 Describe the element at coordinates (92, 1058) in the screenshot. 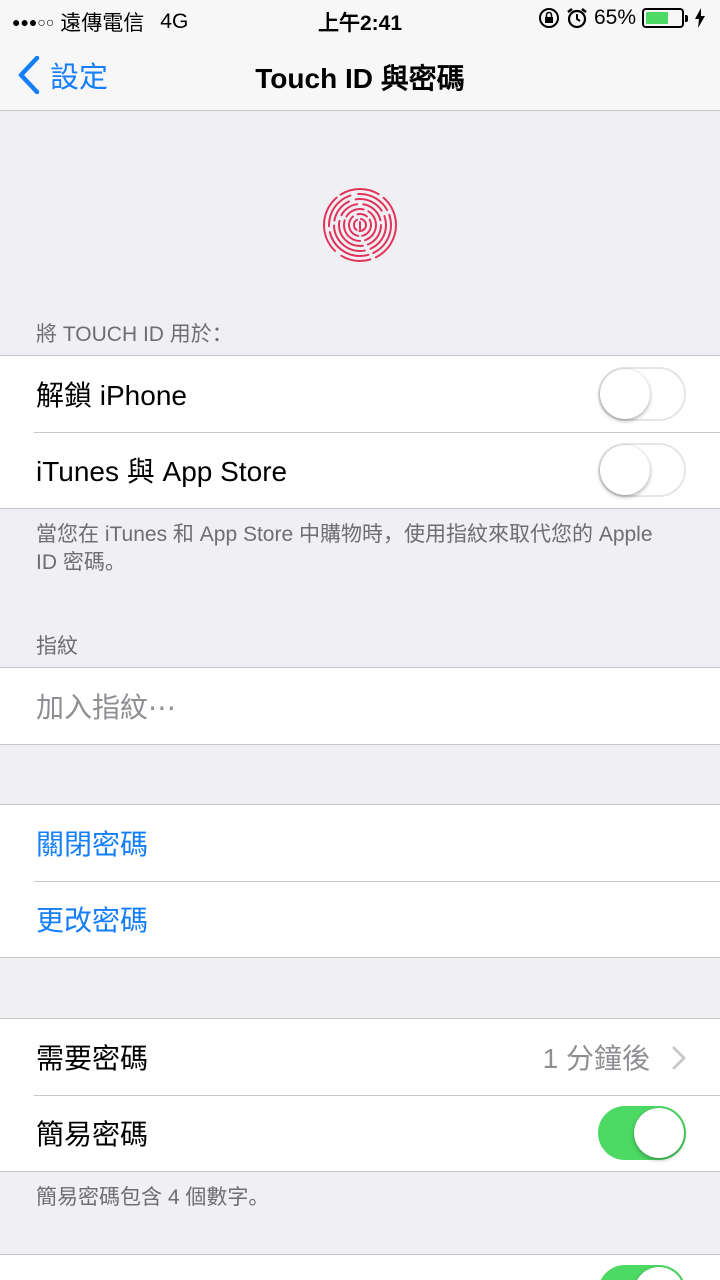

I see `require-passcode-label: 需要密碼` at that location.